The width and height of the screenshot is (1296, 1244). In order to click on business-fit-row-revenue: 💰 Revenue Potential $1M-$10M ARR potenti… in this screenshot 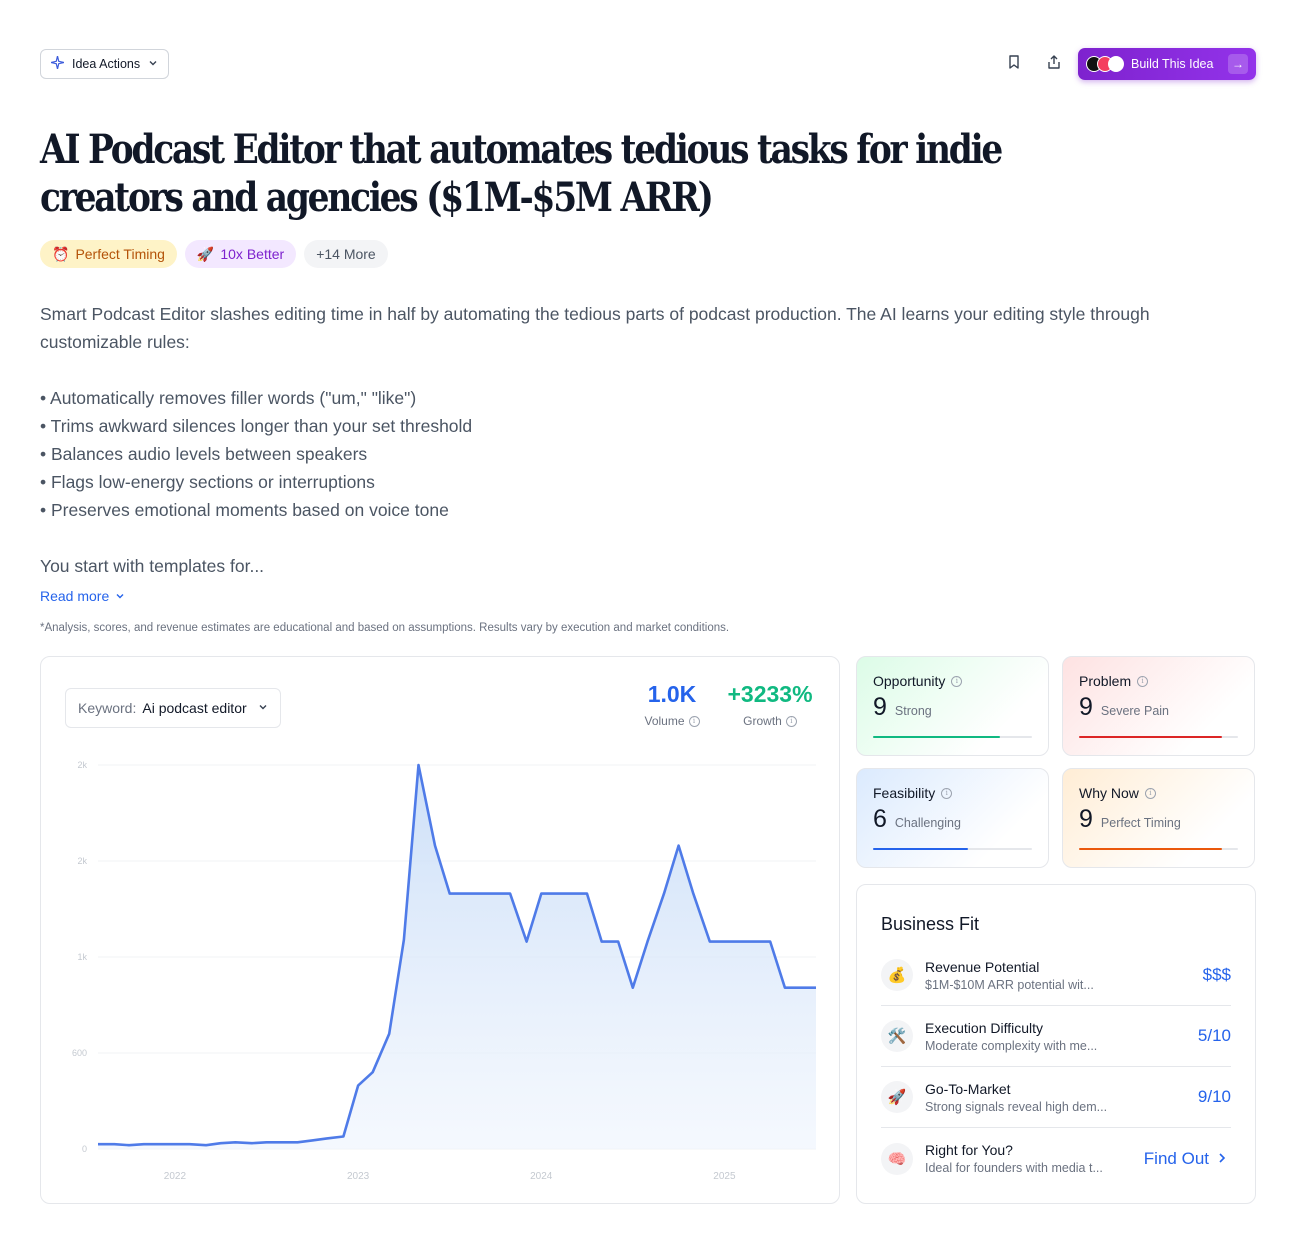, I will do `click(1056, 975)`.